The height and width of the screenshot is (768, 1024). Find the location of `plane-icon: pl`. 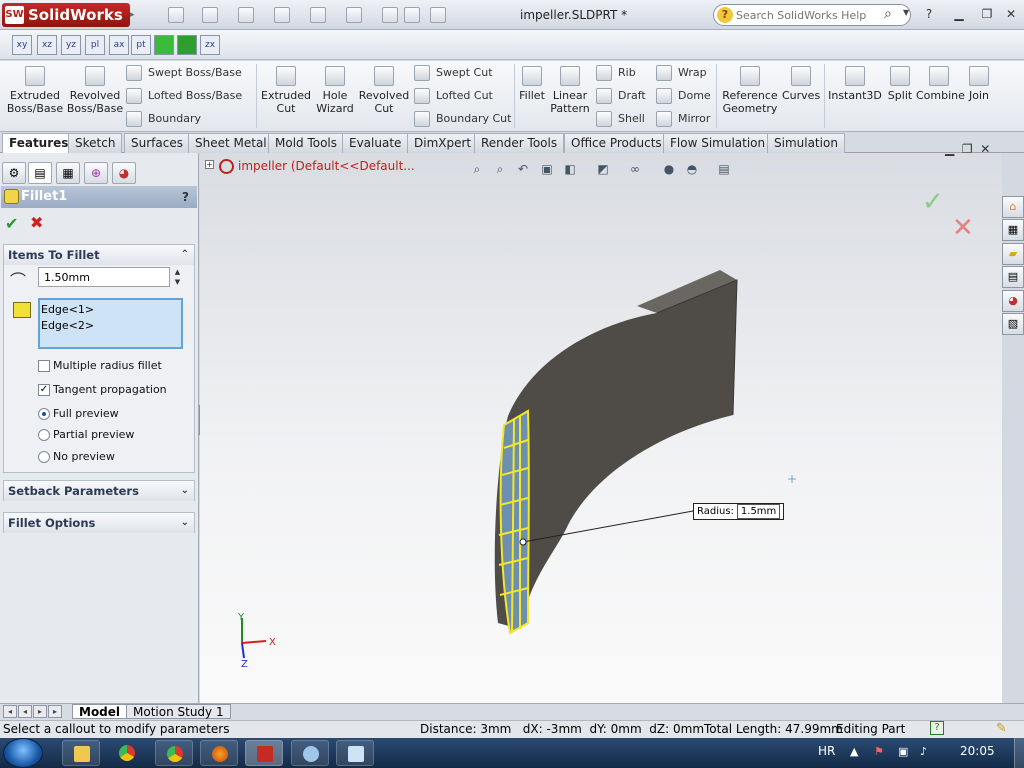

plane-icon: pl is located at coordinates (95, 45).